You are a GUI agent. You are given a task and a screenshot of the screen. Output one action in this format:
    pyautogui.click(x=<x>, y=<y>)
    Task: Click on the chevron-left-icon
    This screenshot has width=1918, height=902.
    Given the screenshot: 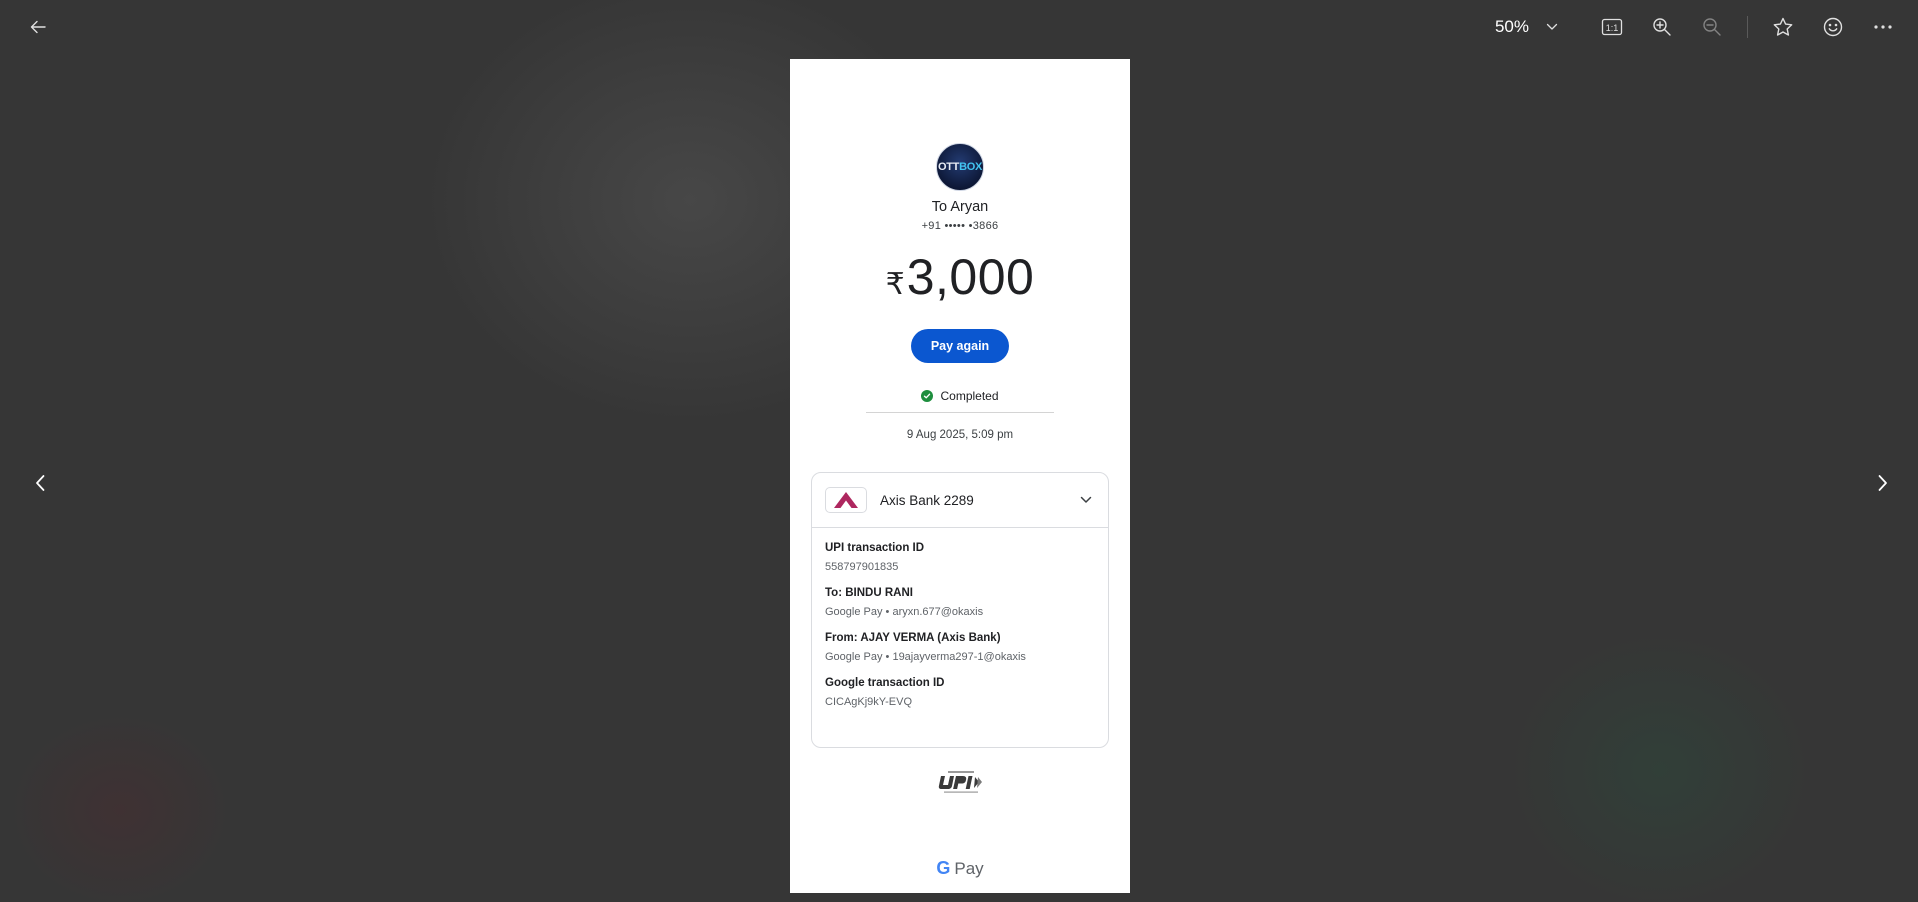 What is the action you would take?
    pyautogui.click(x=40, y=483)
    